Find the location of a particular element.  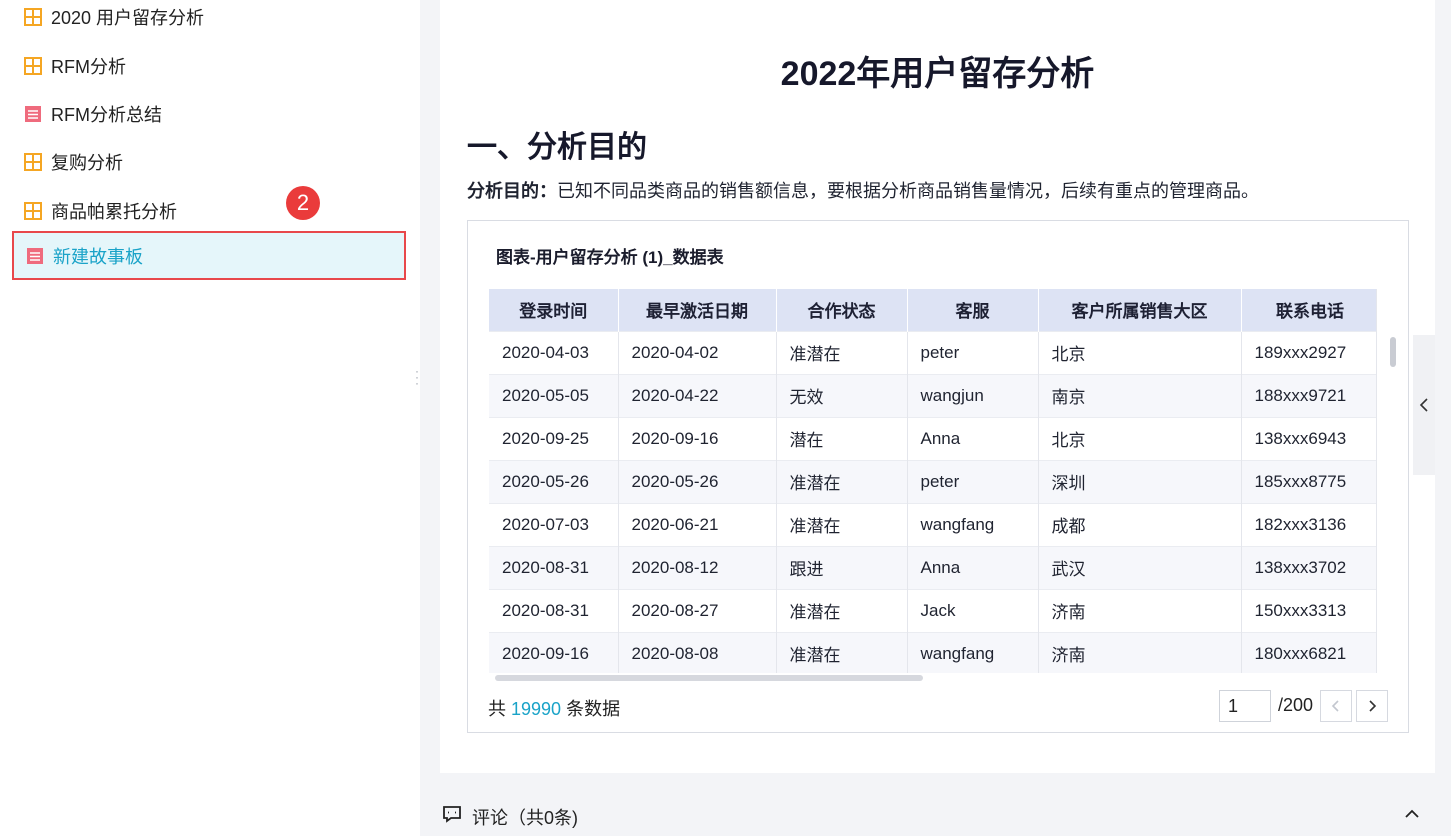

table-cell: 无效 is located at coordinates (842, 395).